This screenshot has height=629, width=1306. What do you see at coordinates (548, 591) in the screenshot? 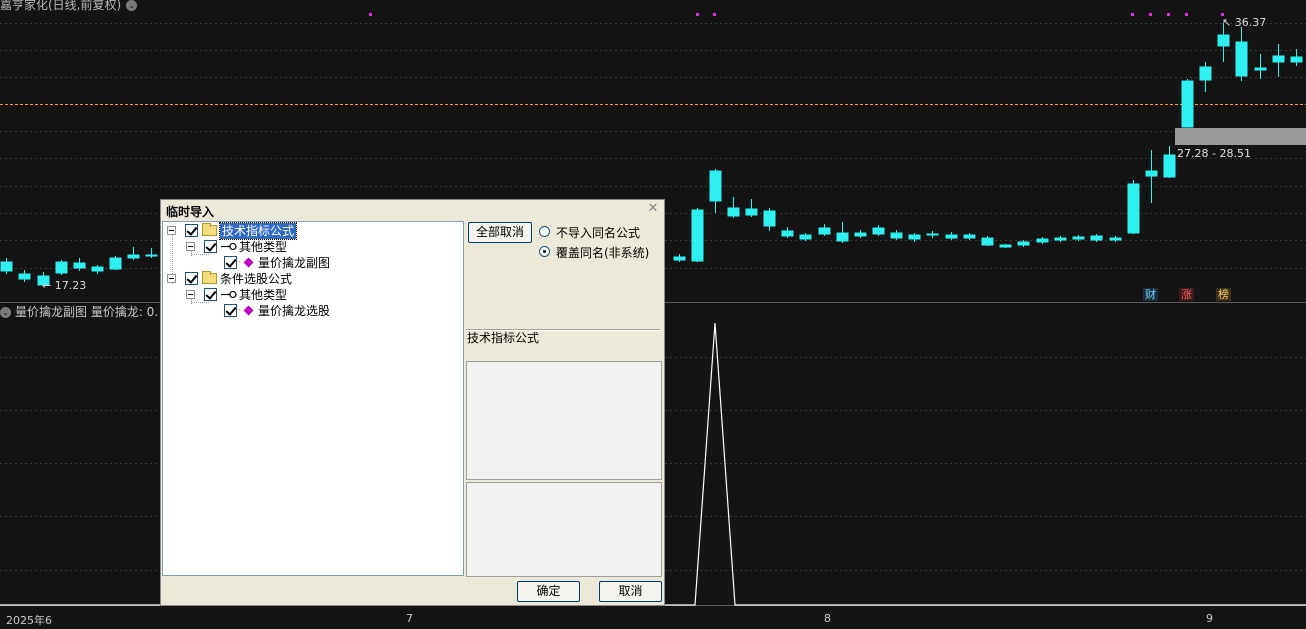
I see `ok-button: 确定` at bounding box center [548, 591].